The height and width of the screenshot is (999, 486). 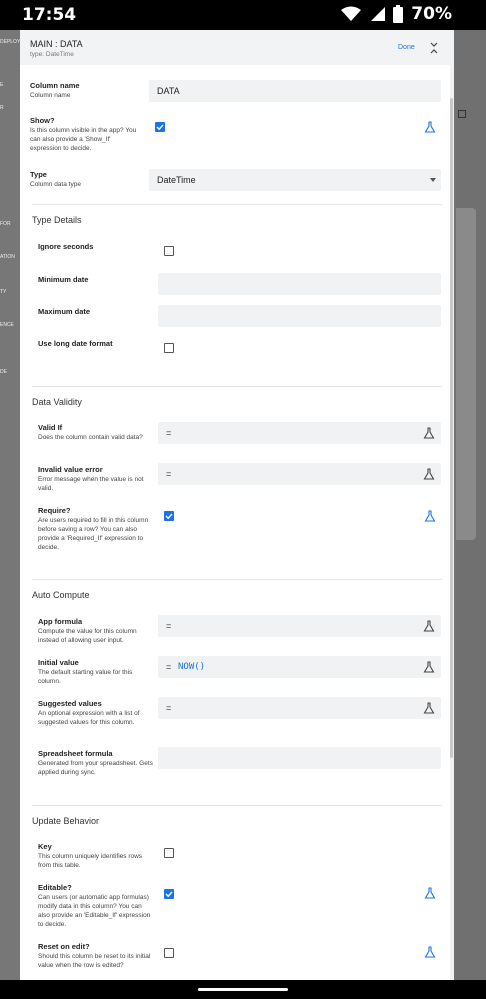 I want to click on status-icons: 70%, so click(x=396, y=14).